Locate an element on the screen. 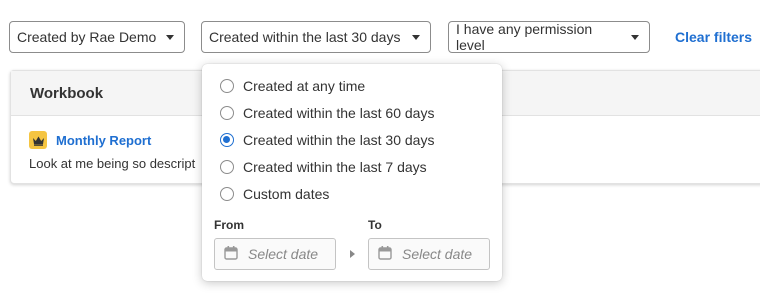 Image resolution: width=760 pixels, height=296 pixels. option-any-time: Created at any time is located at coordinates (292, 86).